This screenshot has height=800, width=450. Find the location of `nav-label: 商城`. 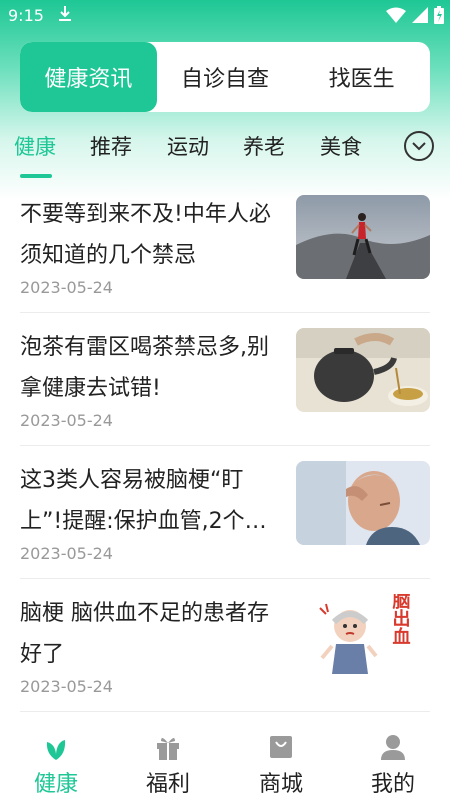

nav-label: 商城 is located at coordinates (280, 784).